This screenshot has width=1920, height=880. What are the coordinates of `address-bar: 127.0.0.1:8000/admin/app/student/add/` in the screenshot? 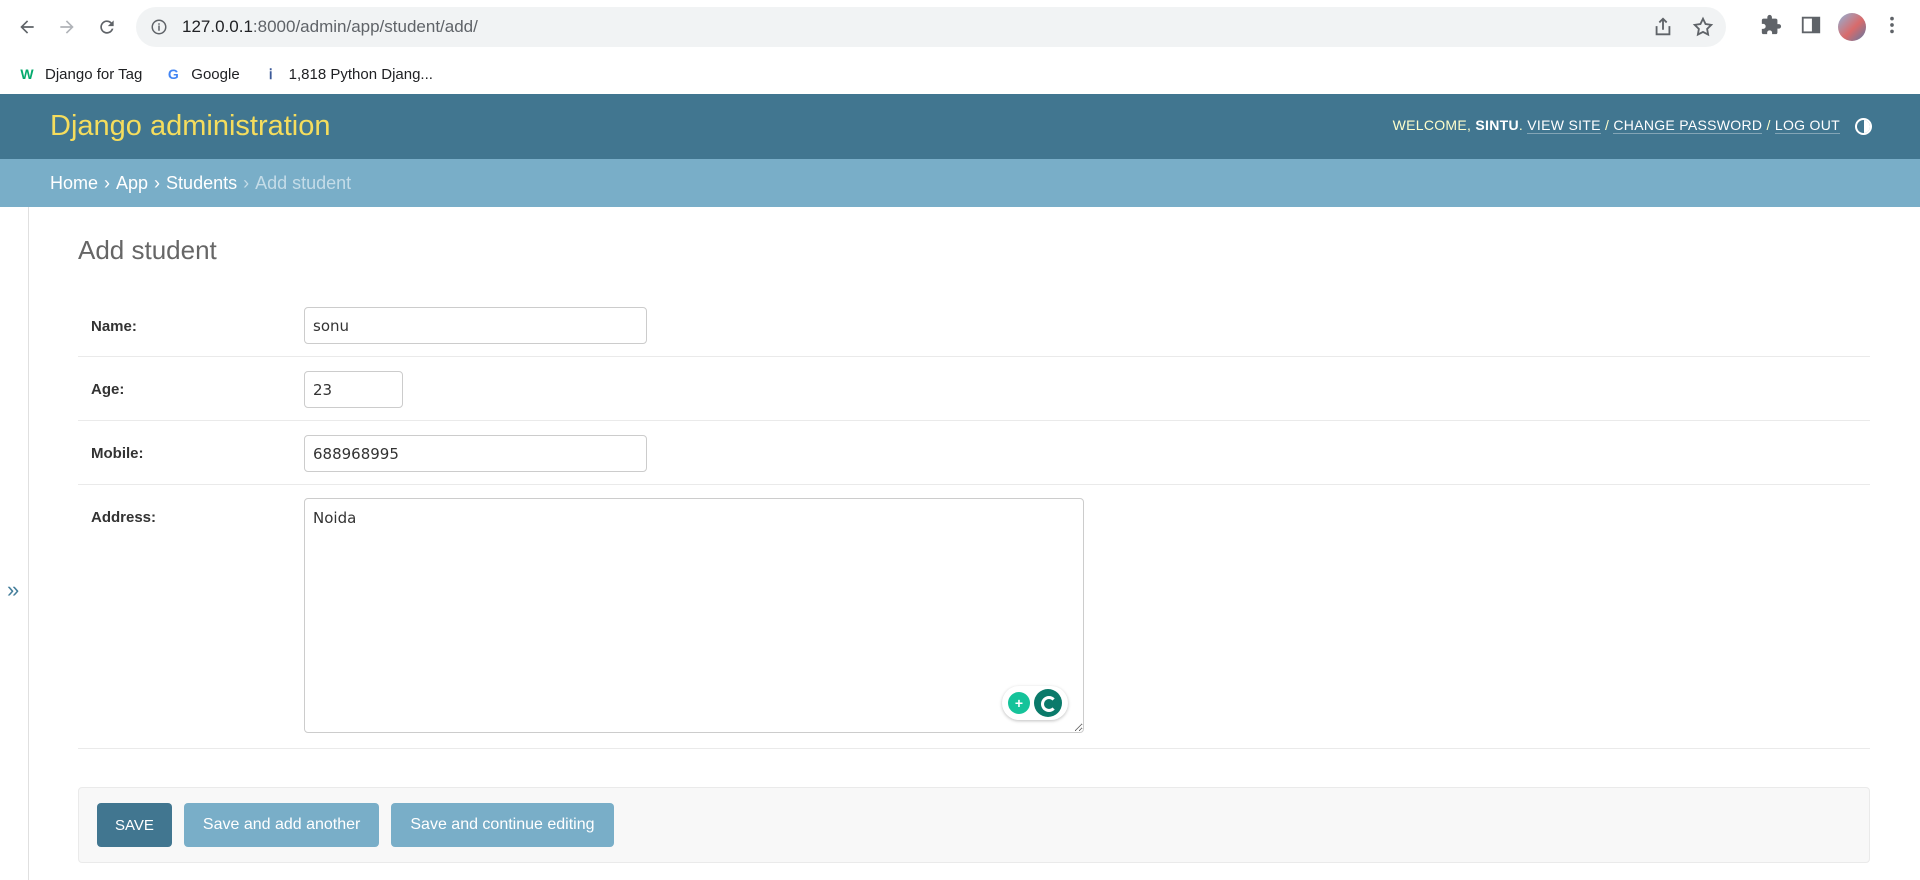 It's located at (931, 27).